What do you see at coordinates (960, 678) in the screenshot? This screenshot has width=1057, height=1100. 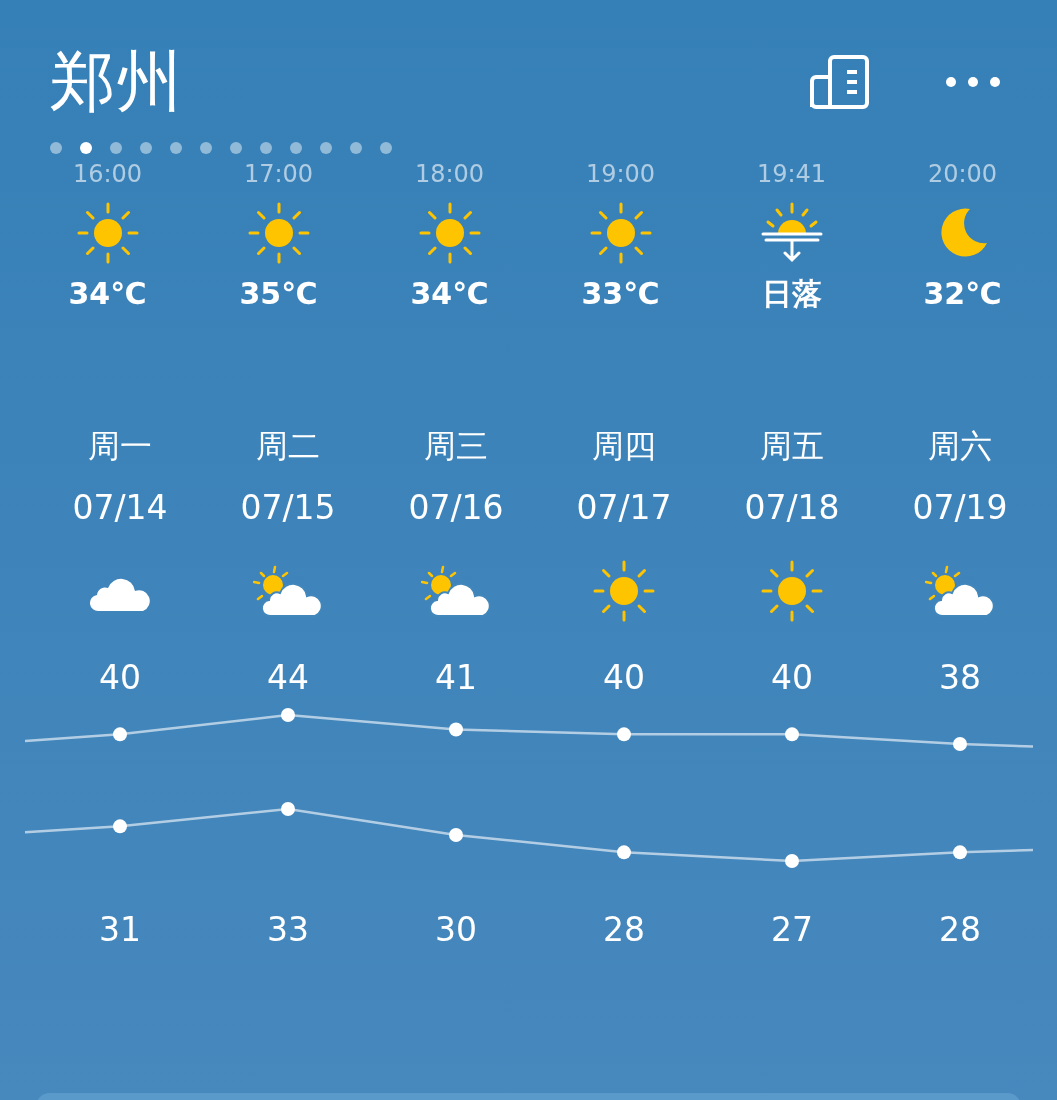 I see `high-temperature: 38` at bounding box center [960, 678].